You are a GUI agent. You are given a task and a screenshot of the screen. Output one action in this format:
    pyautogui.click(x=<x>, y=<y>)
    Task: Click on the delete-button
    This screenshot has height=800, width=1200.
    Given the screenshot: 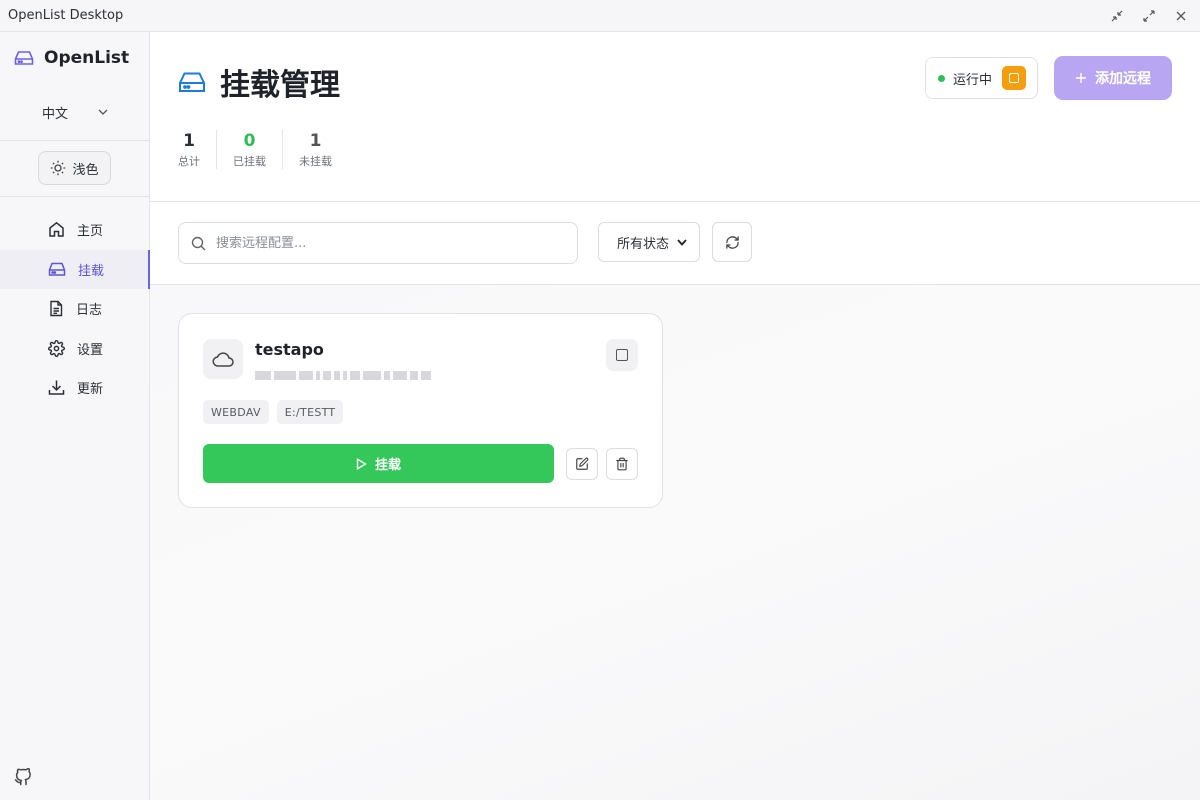 What is the action you would take?
    pyautogui.click(x=622, y=464)
    